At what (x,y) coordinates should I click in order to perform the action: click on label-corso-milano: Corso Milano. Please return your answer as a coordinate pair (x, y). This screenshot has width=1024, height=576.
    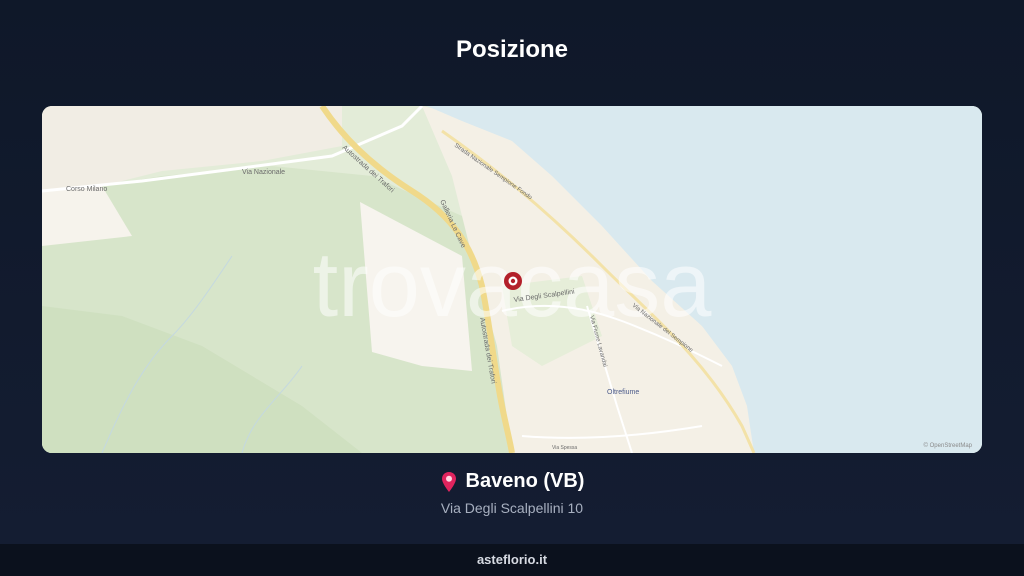
    Looking at the image, I should click on (86, 189).